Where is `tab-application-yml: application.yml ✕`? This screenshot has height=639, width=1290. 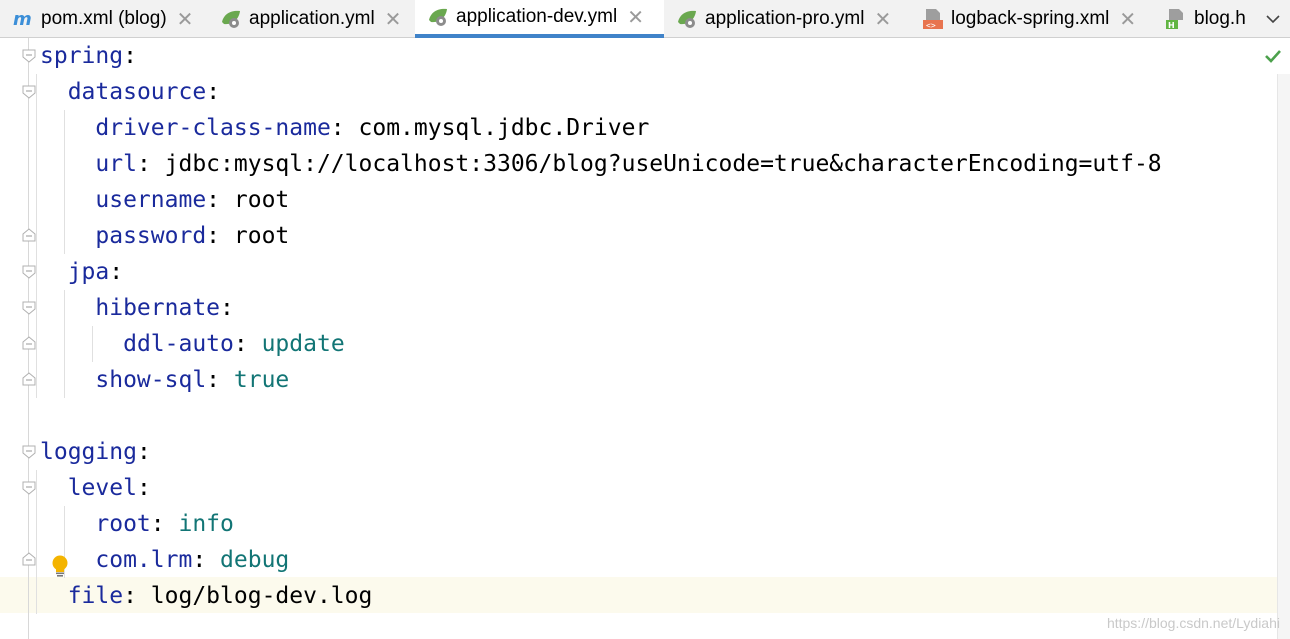
tab-application-yml: application.yml ✕ is located at coordinates (317, 18).